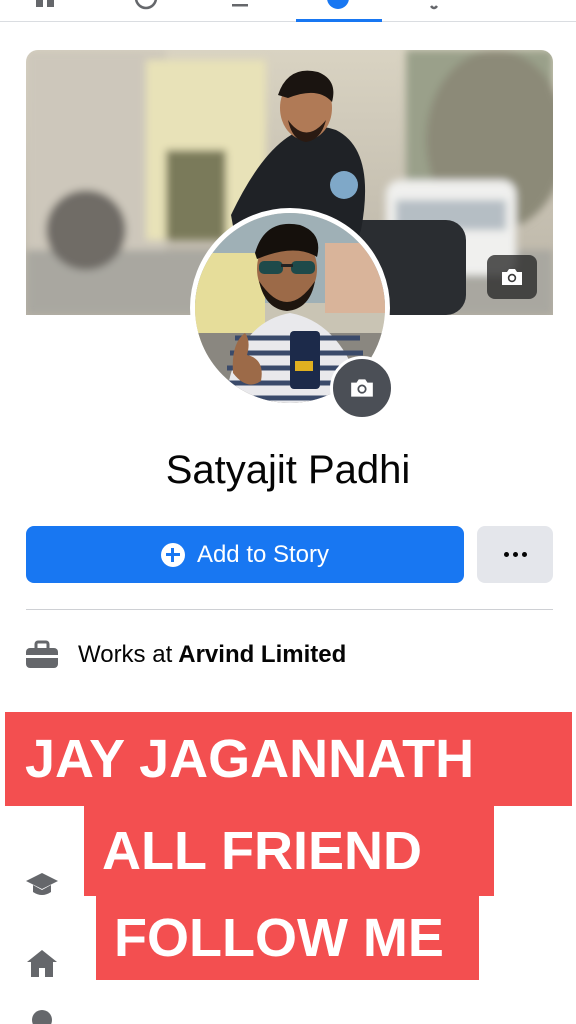  What do you see at coordinates (240, 5) in the screenshot?
I see `marketplace-icon` at bounding box center [240, 5].